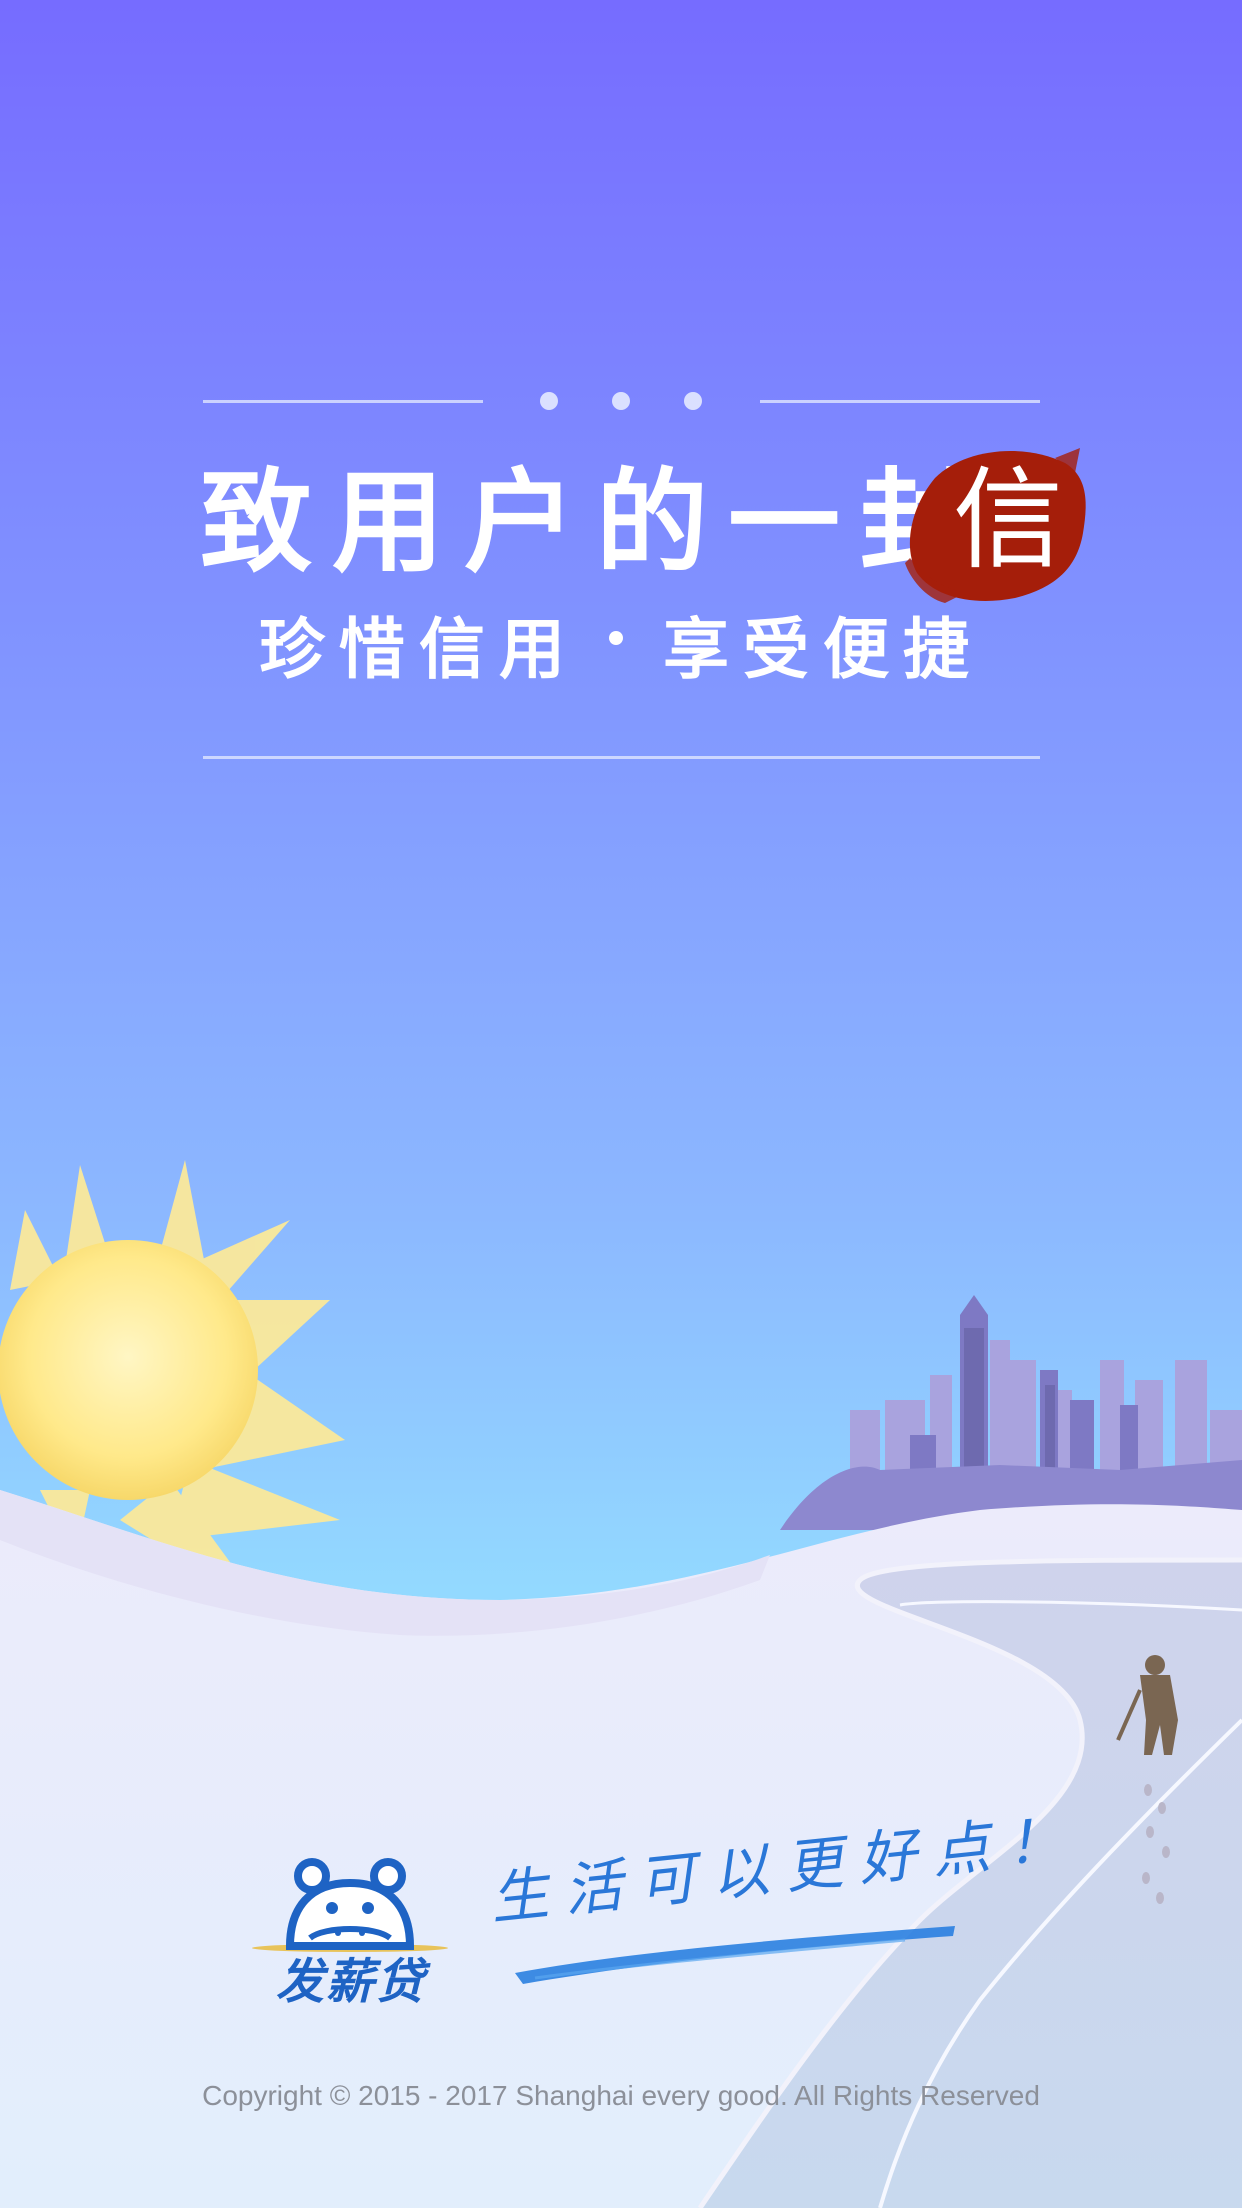  Describe the element at coordinates (900, 401) in the screenshot. I see `divider-top-right` at that location.